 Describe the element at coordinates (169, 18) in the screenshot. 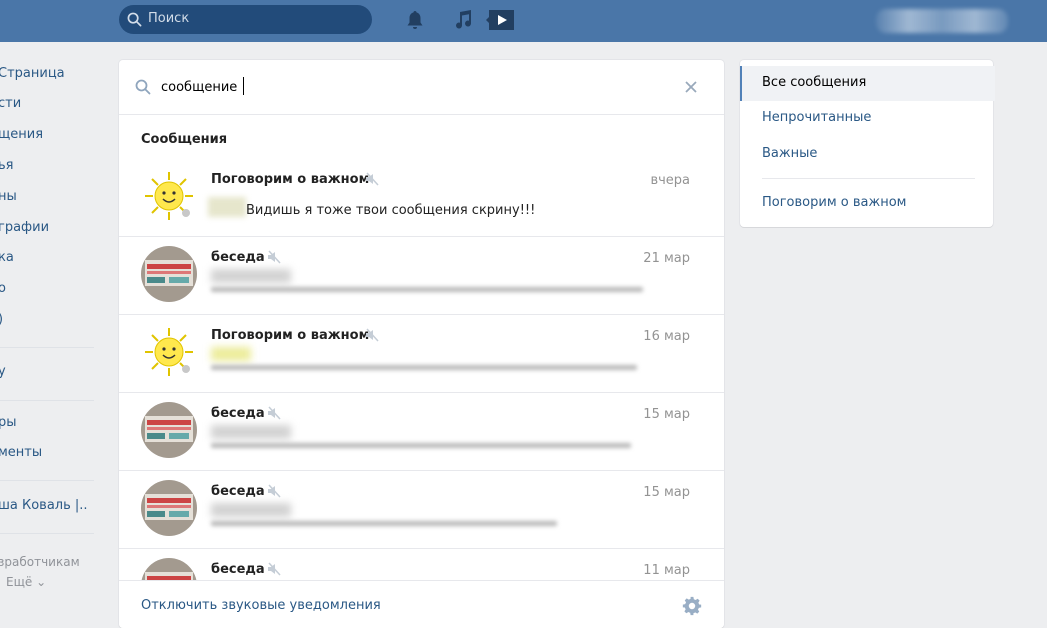

I see `search-placeholder: Поиск` at that location.